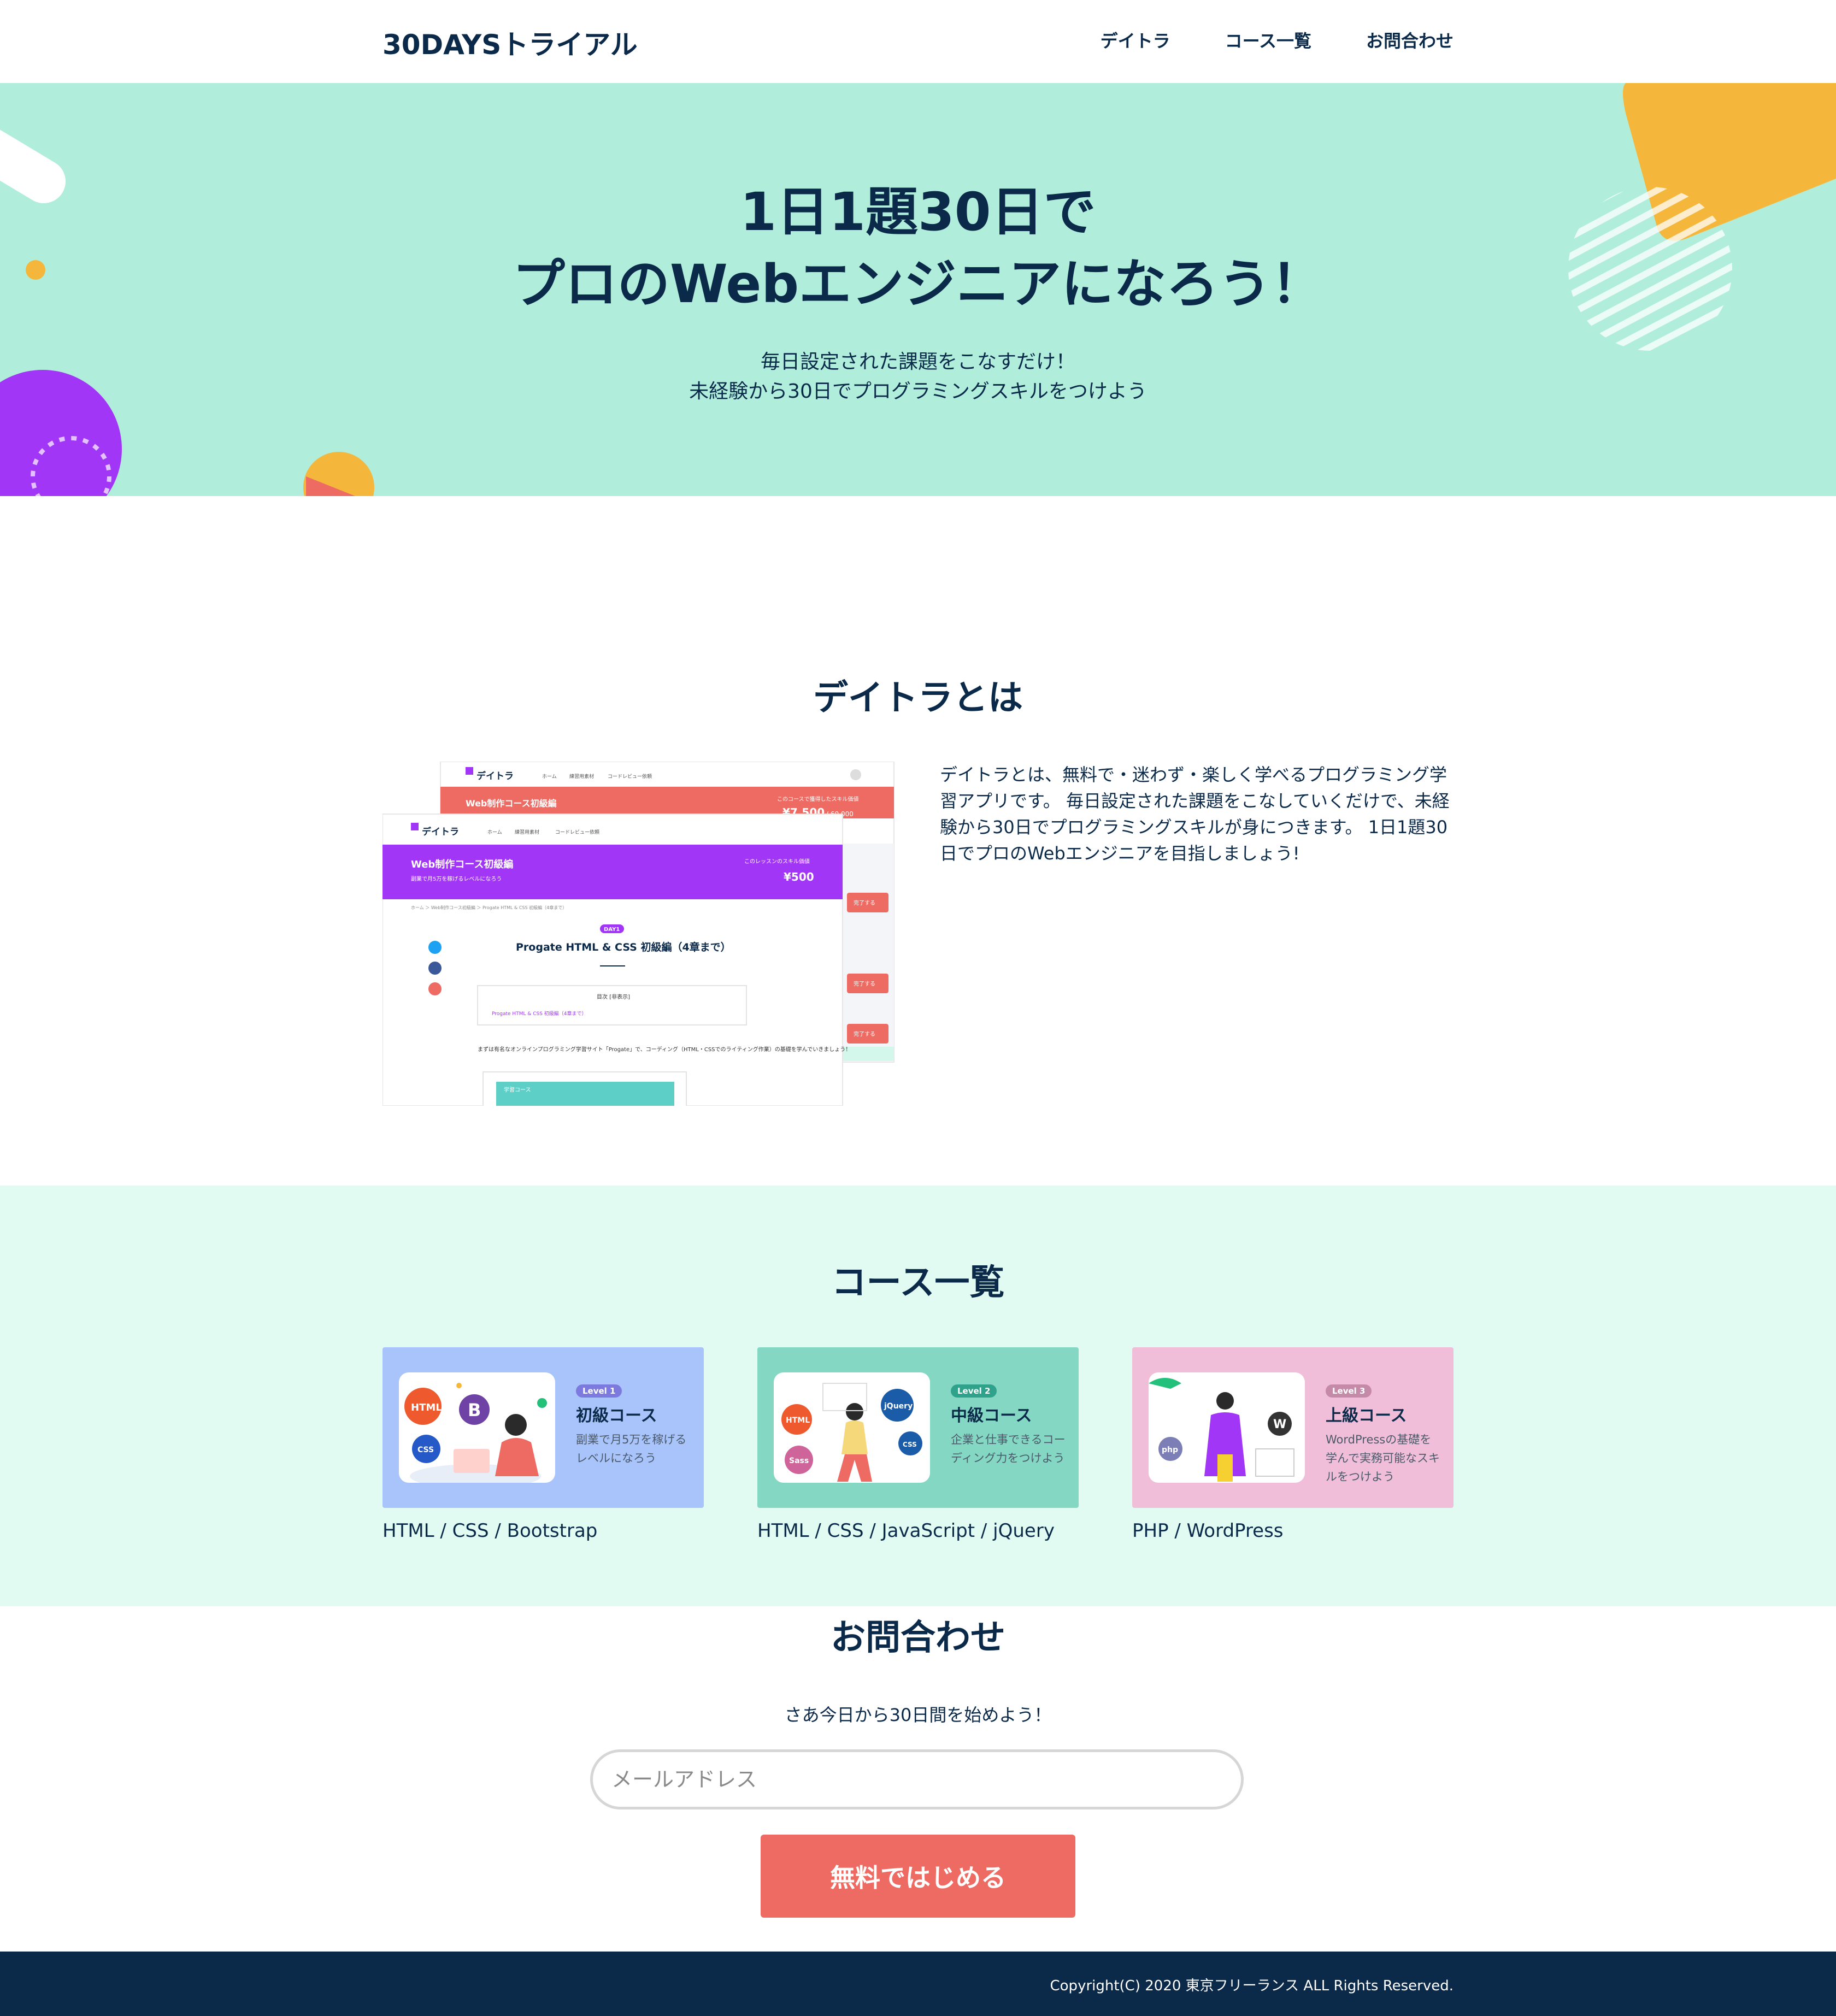 This screenshot has height=2016, width=1836. I want to click on front-course-title: Web制作コース初級編, so click(462, 864).